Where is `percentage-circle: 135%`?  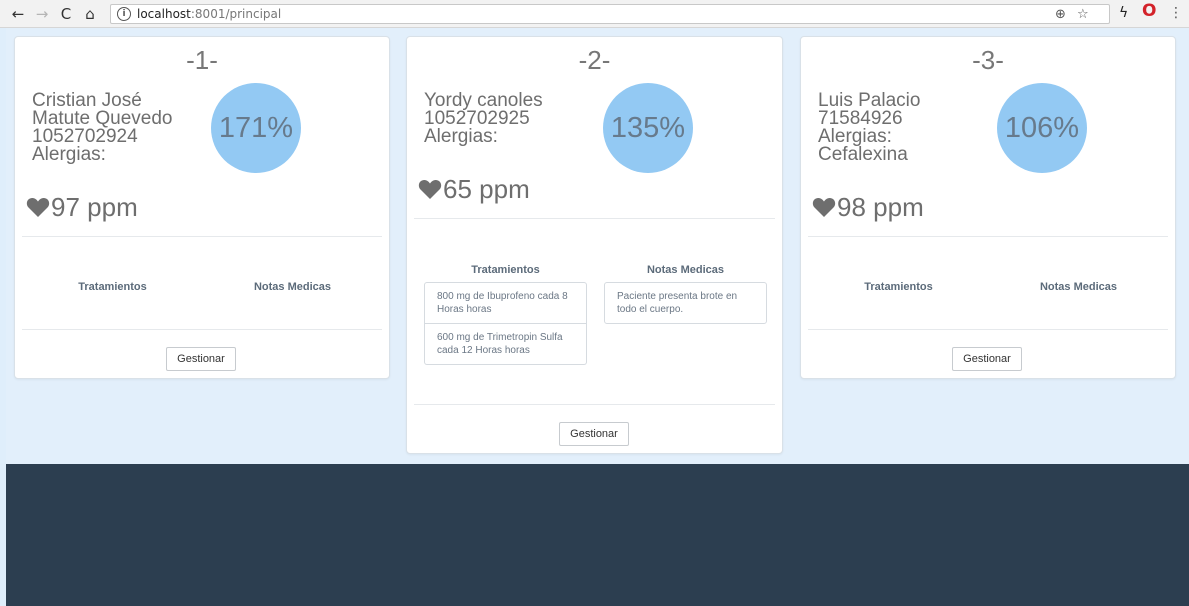 percentage-circle: 135% is located at coordinates (648, 128).